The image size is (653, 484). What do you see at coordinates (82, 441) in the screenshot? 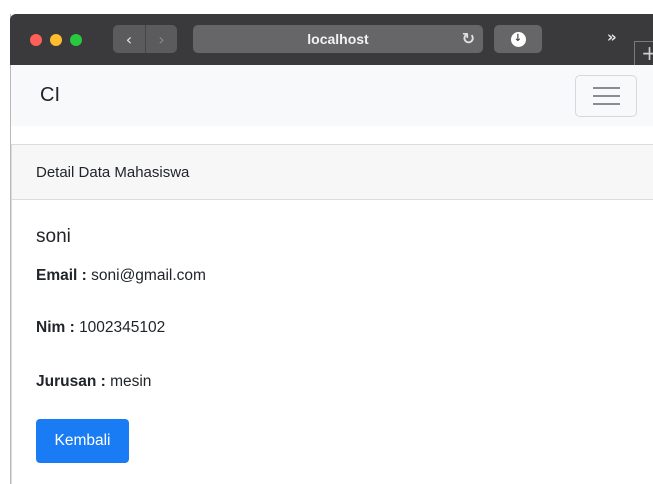
I see `back-button-kembali: Kembali` at bounding box center [82, 441].